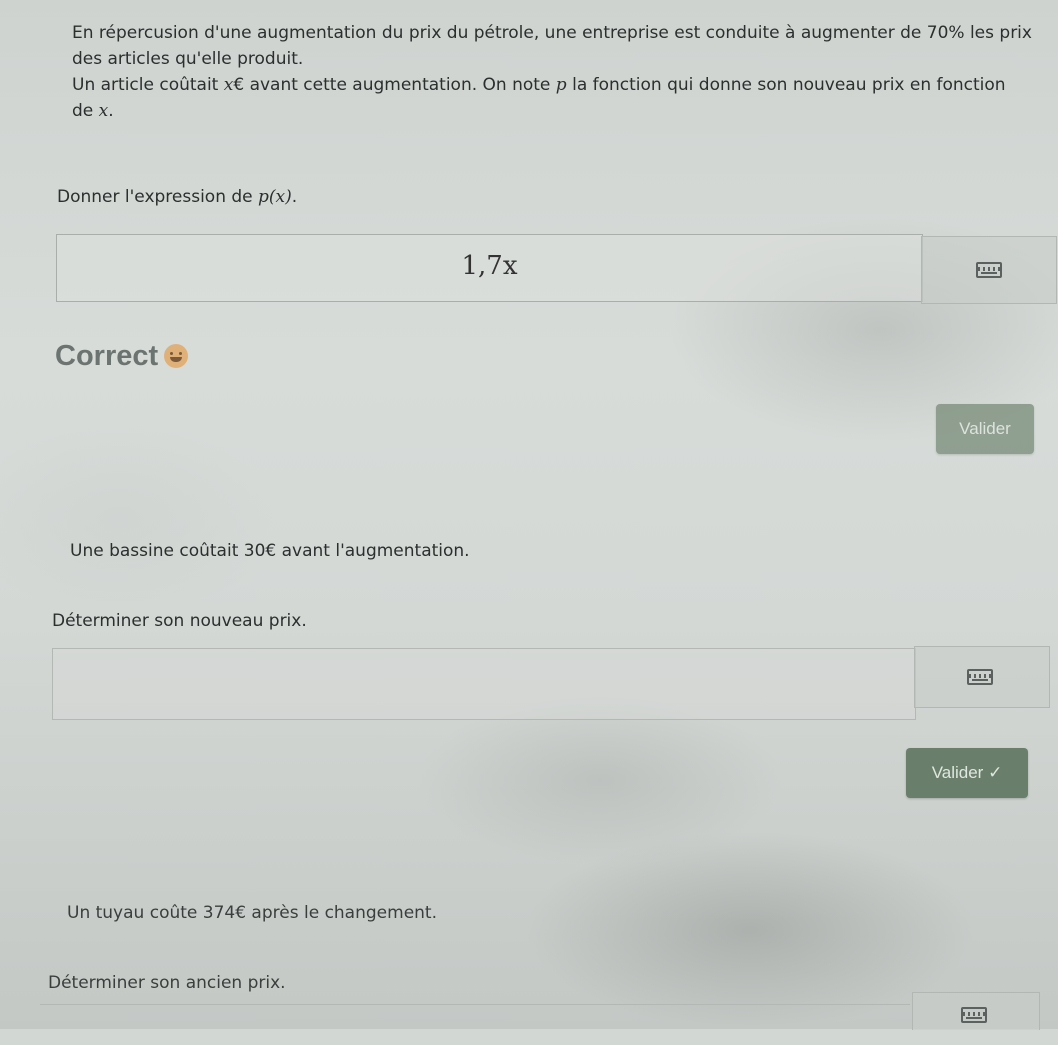  I want to click on question1-answer-field: 1,7x, so click(489, 268).